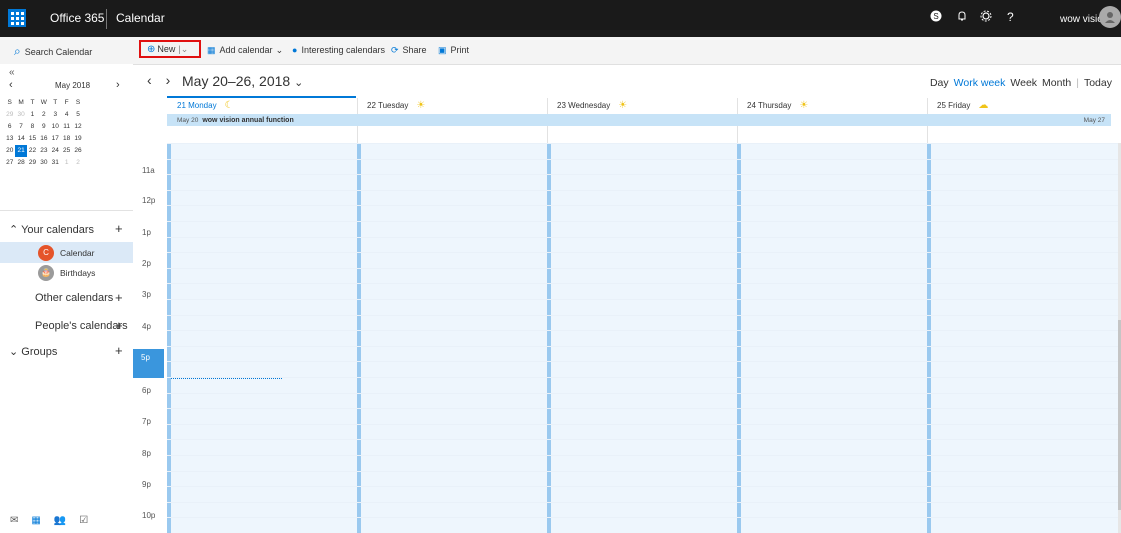  Describe the element at coordinates (66, 115) in the screenshot. I see `mini-calendar-day: 4` at that location.